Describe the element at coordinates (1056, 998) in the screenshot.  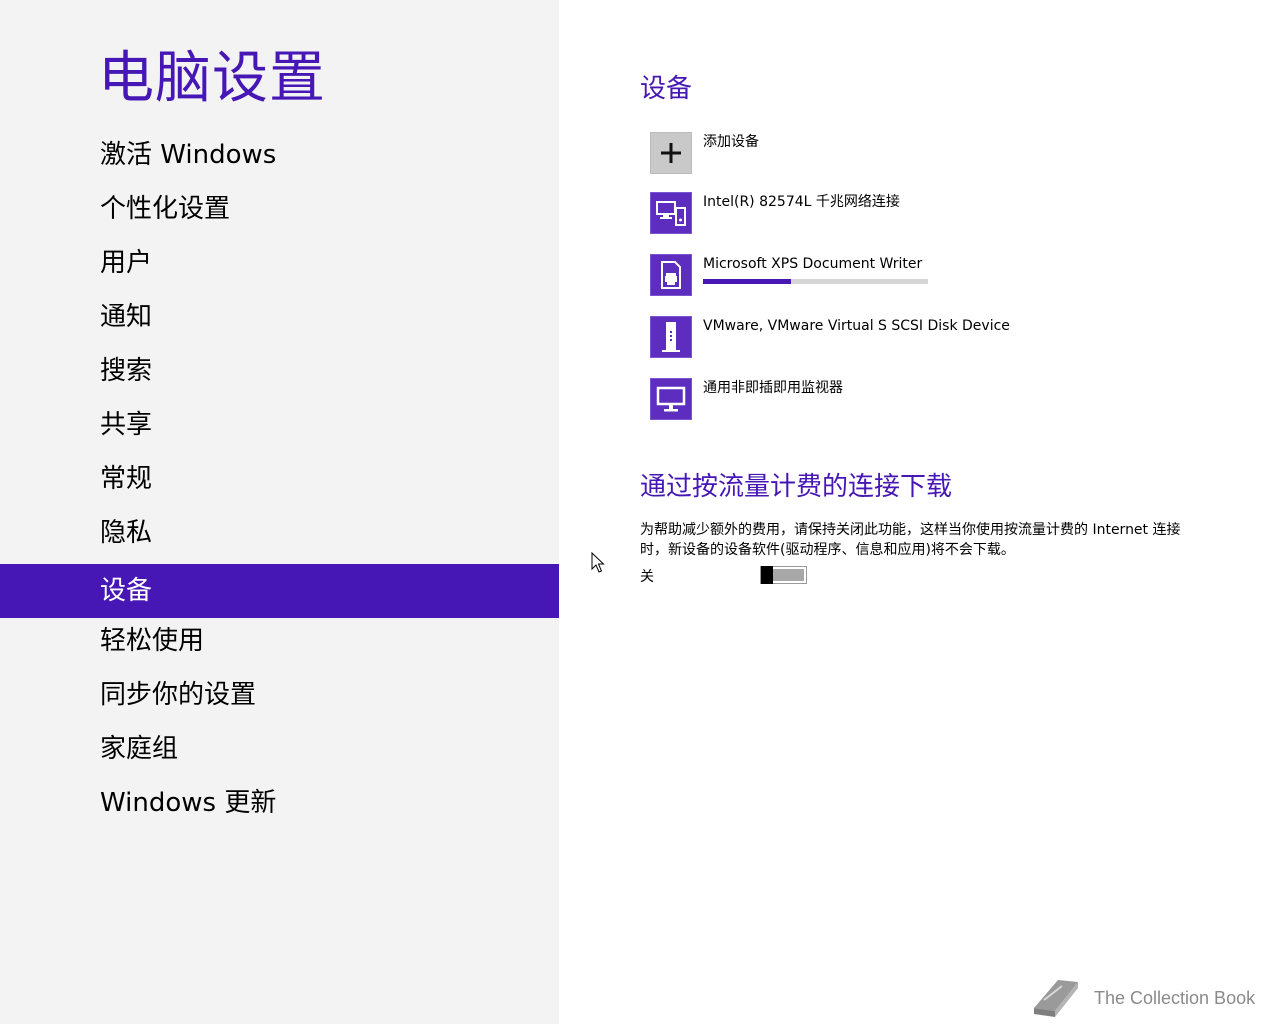
I see `book-icon` at that location.